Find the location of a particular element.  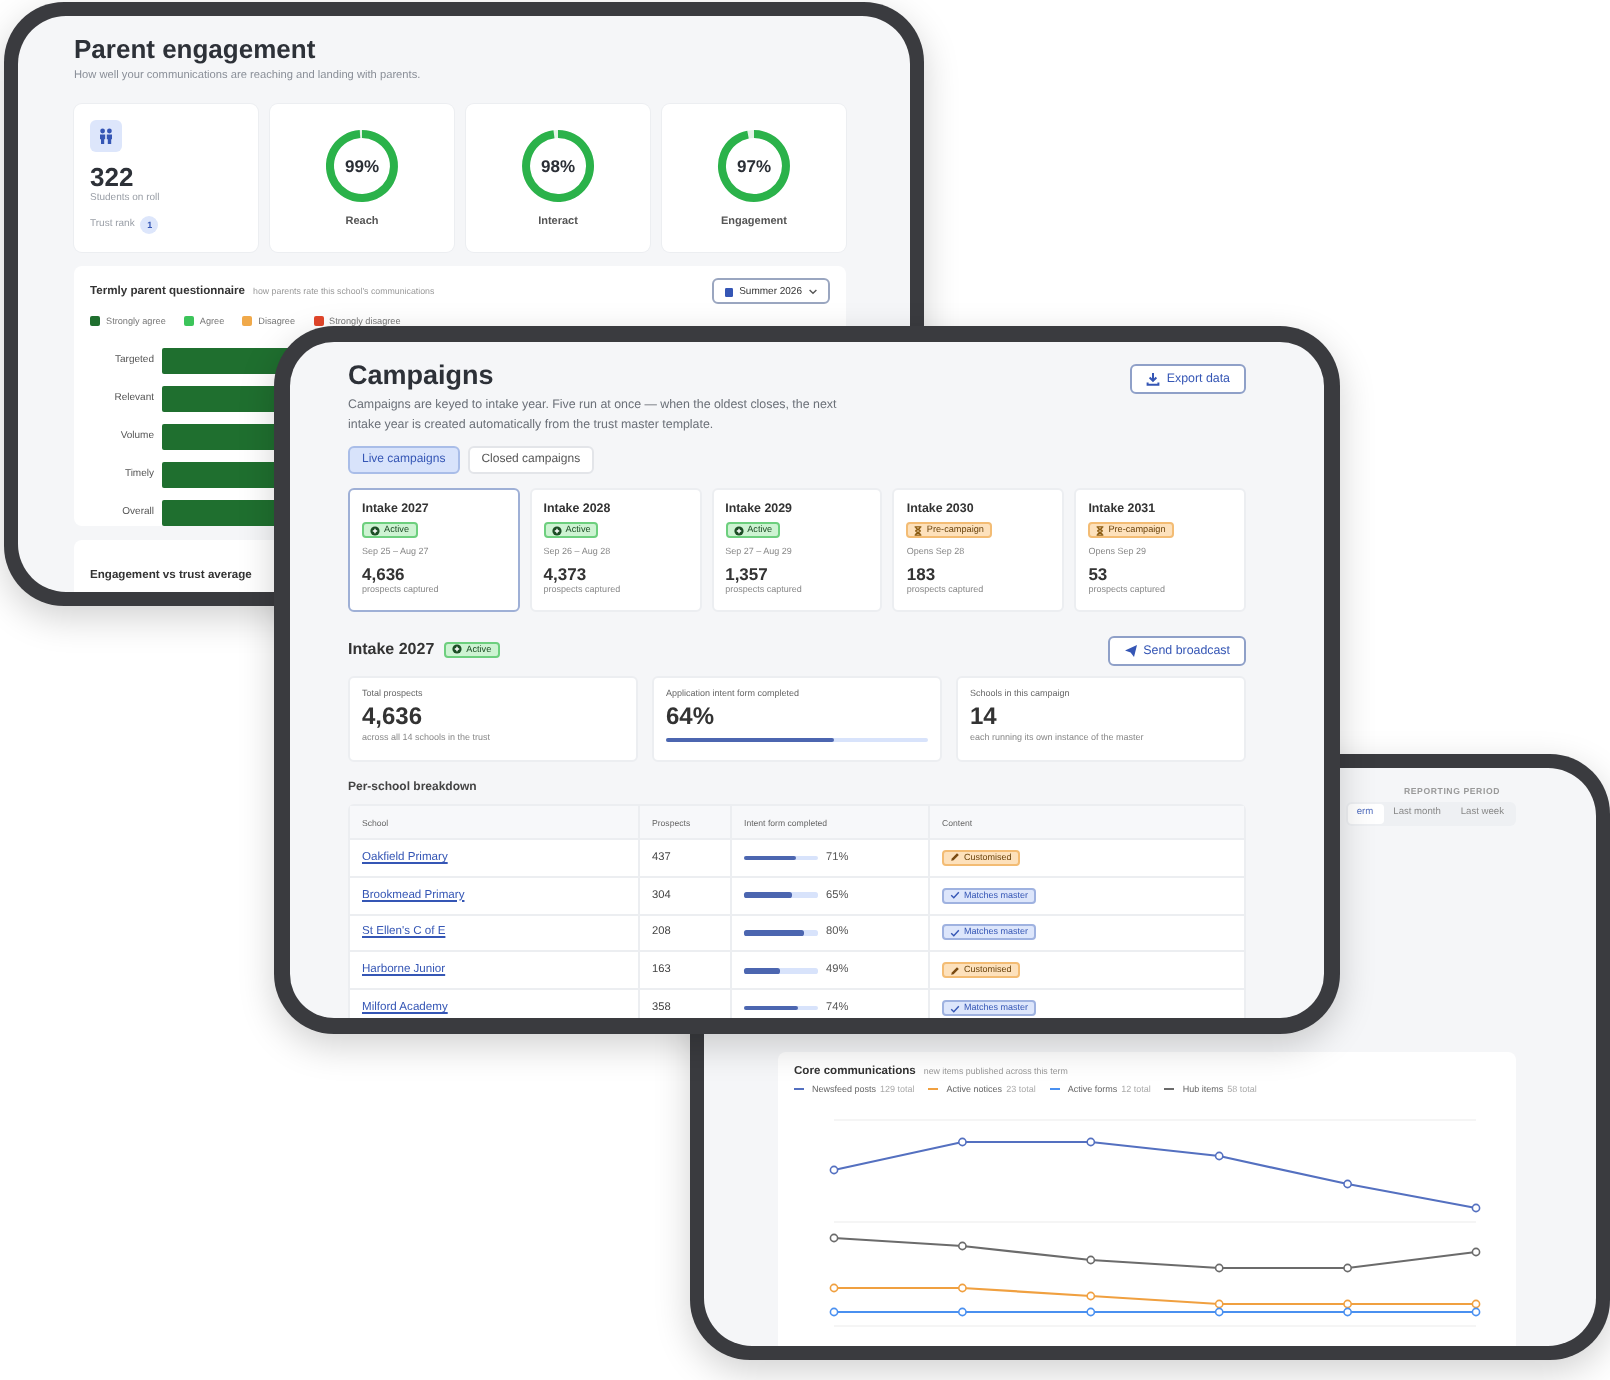

ring-value: 98% is located at coordinates (557, 166).